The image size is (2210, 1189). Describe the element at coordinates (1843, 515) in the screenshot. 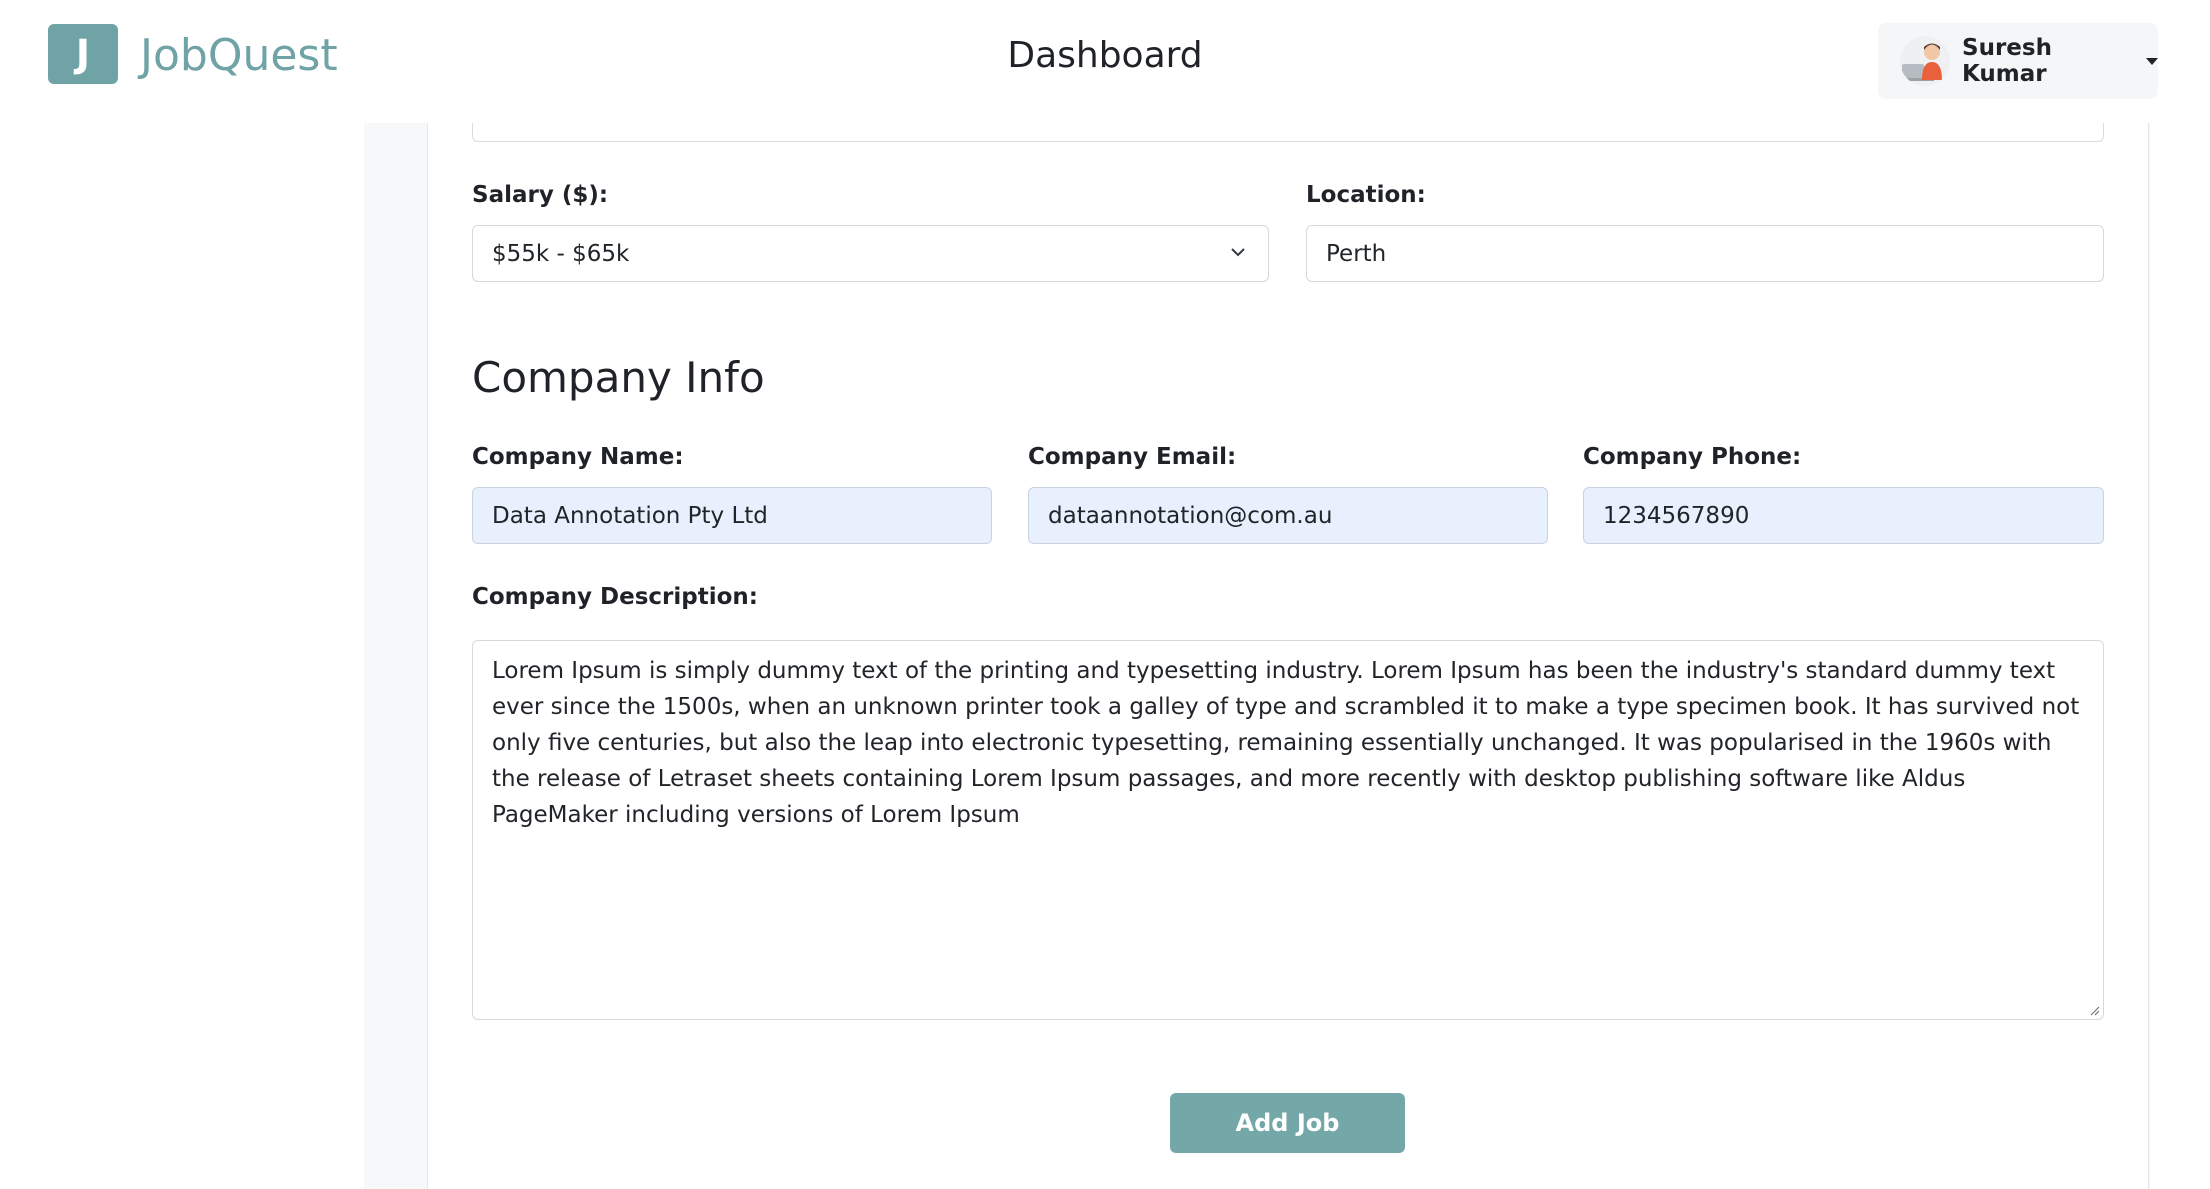

I see `company-phone-input: 1234567890` at that location.